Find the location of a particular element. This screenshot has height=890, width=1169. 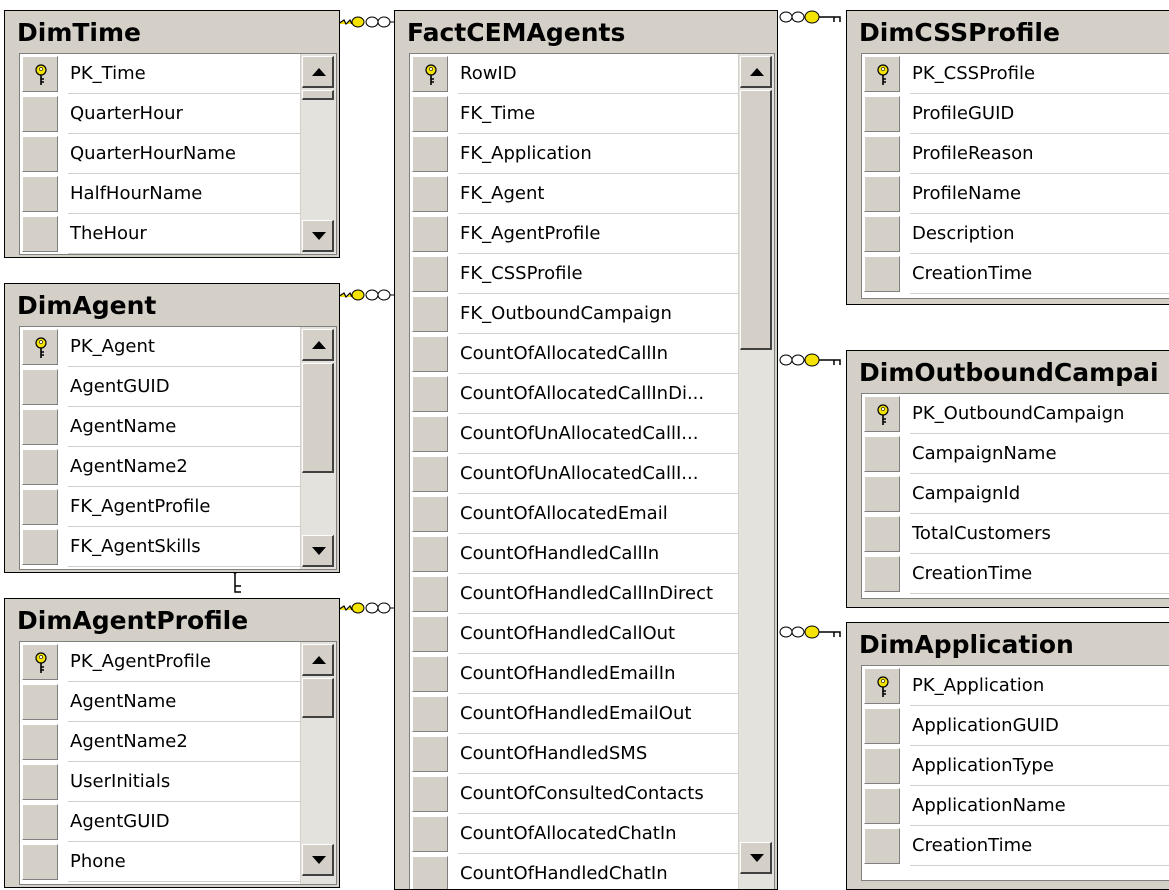

column-row: CountOfHandledSMS is located at coordinates (592, 754).